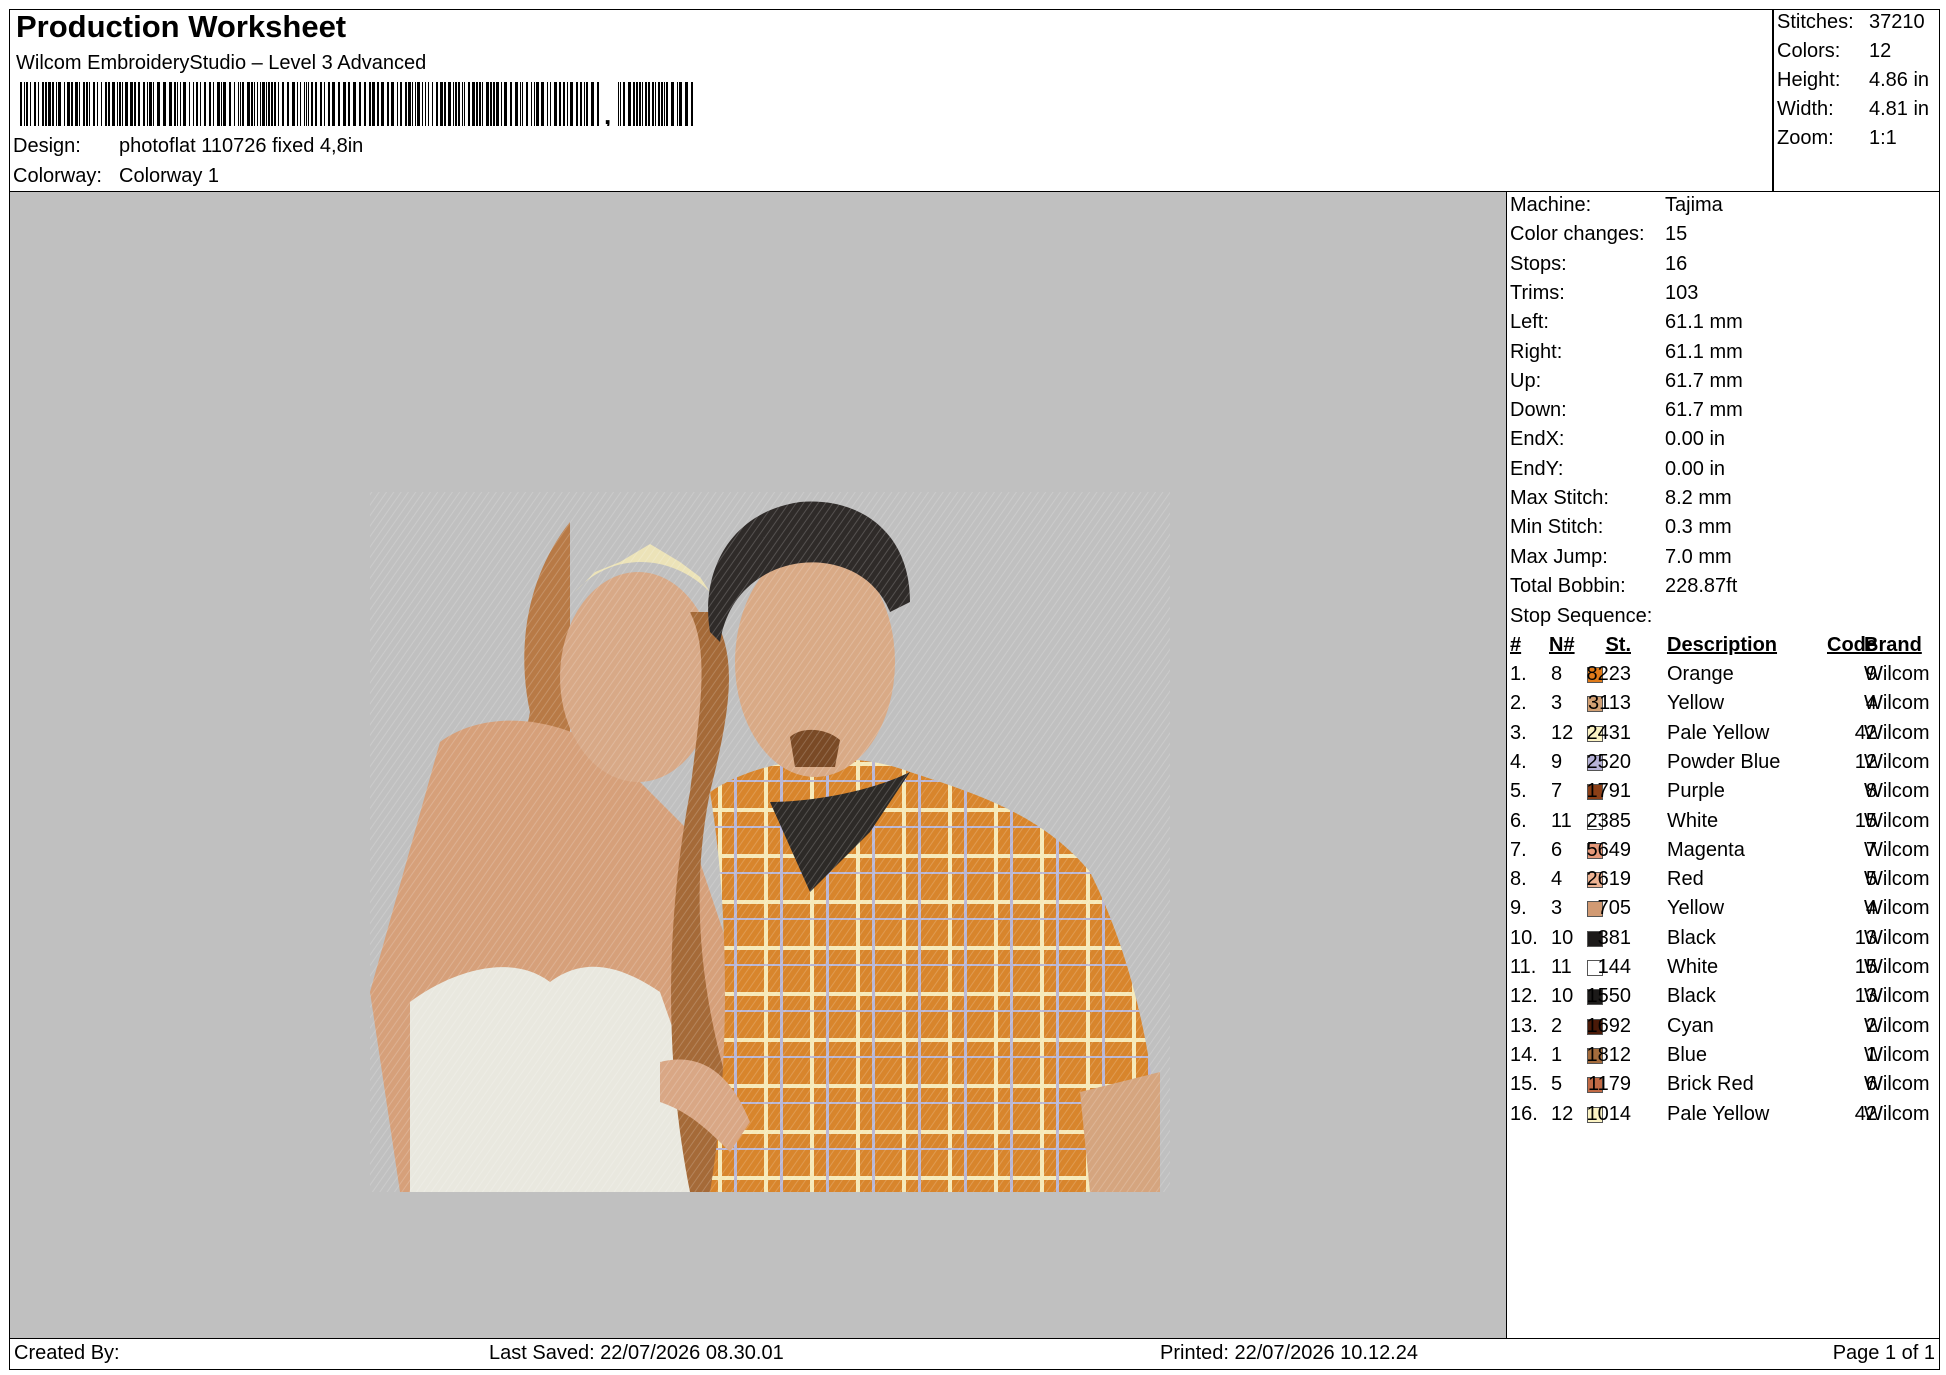 The height and width of the screenshot is (1375, 1946). What do you see at coordinates (1609, 820) in the screenshot?
I see `seq-row-stitches: 2385` at bounding box center [1609, 820].